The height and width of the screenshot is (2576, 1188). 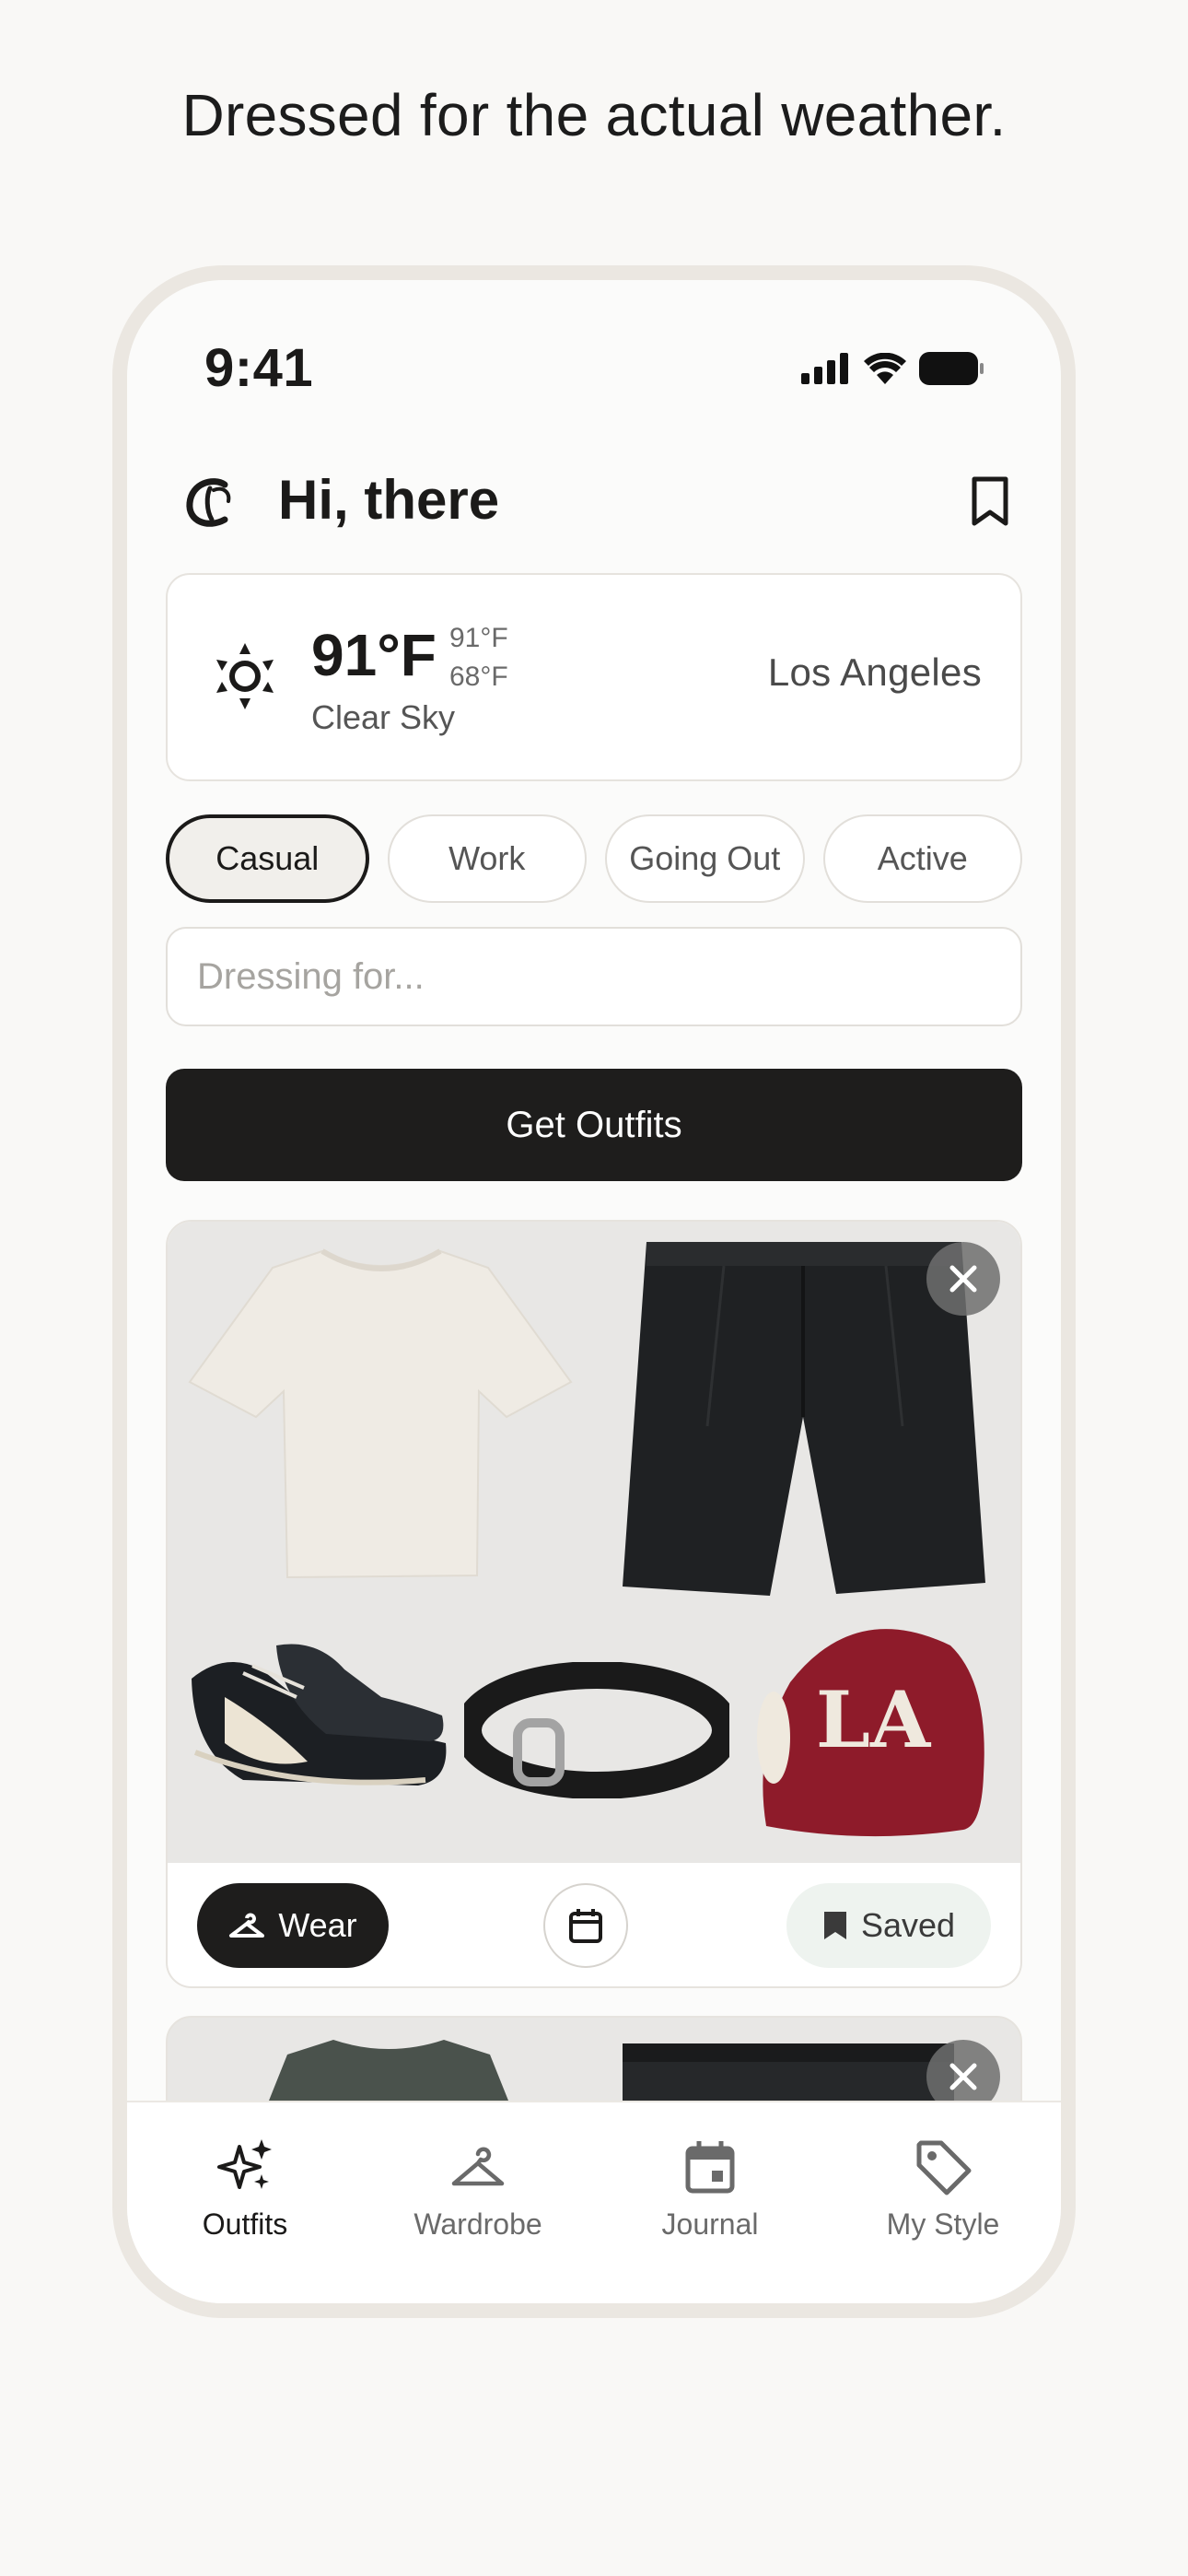 What do you see at coordinates (380, 1413) in the screenshot?
I see `t-shirt-image` at bounding box center [380, 1413].